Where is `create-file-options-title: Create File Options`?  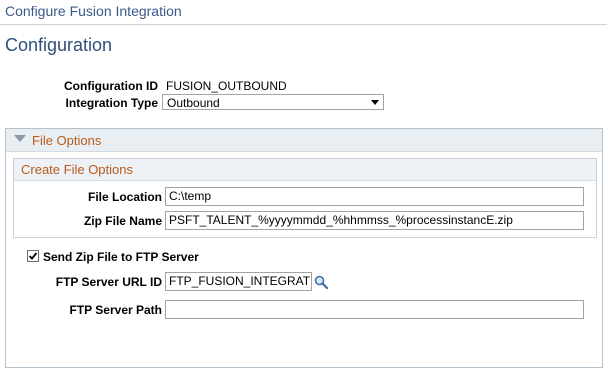
create-file-options-title: Create File Options is located at coordinates (77, 169).